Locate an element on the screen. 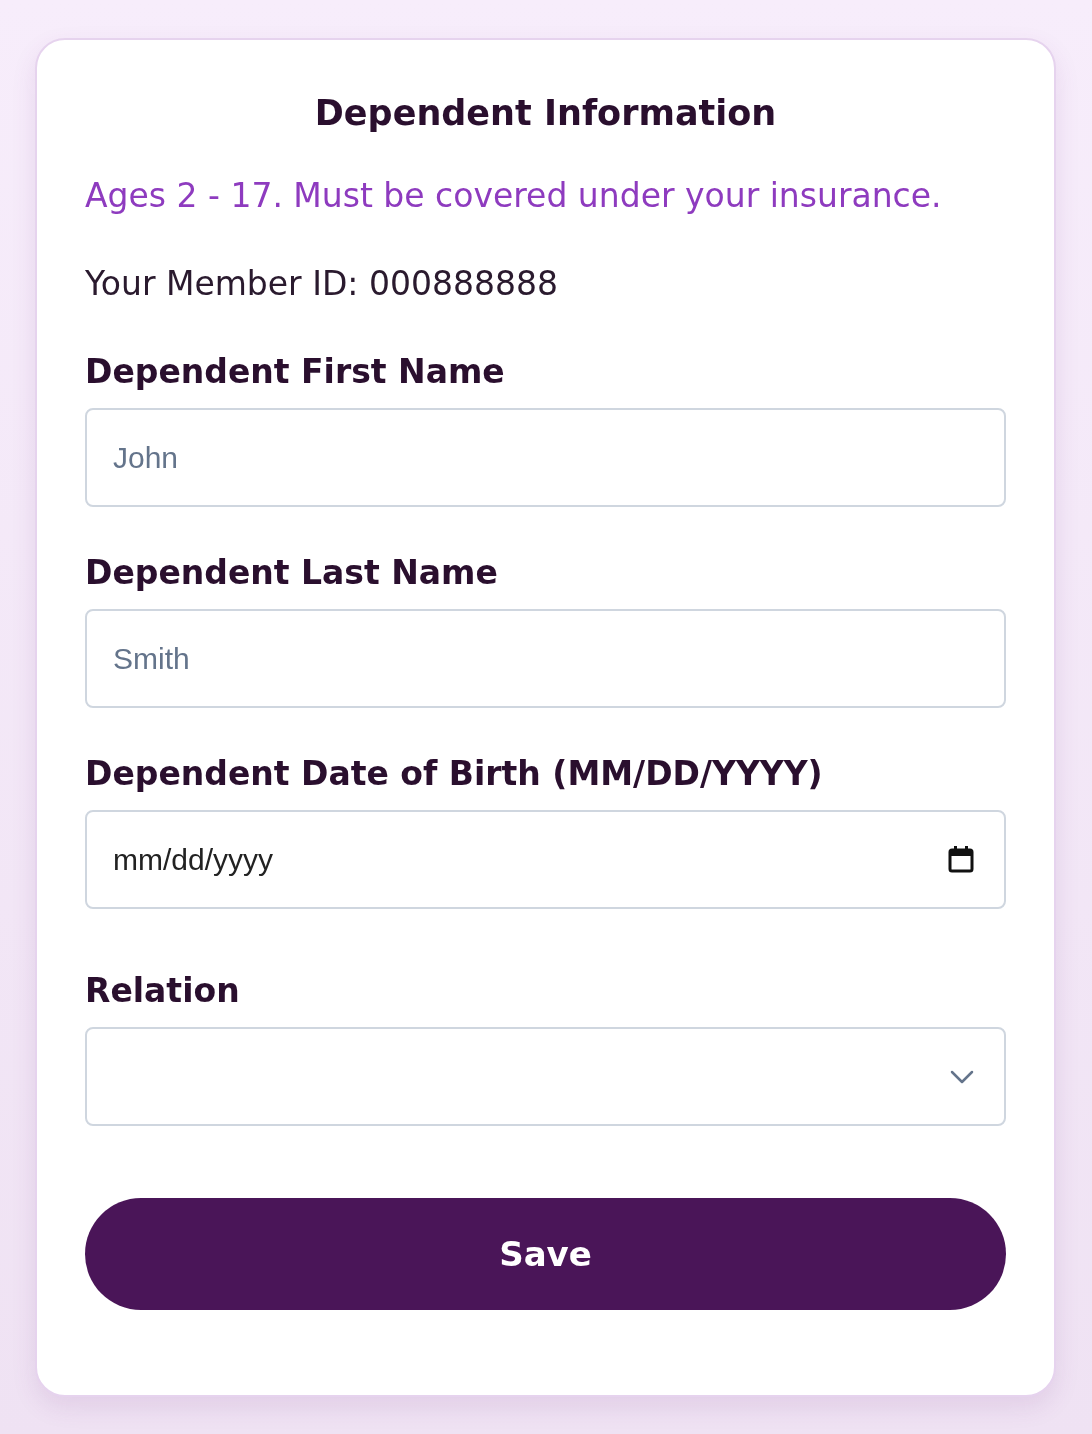  save-button: Save is located at coordinates (545, 1254).